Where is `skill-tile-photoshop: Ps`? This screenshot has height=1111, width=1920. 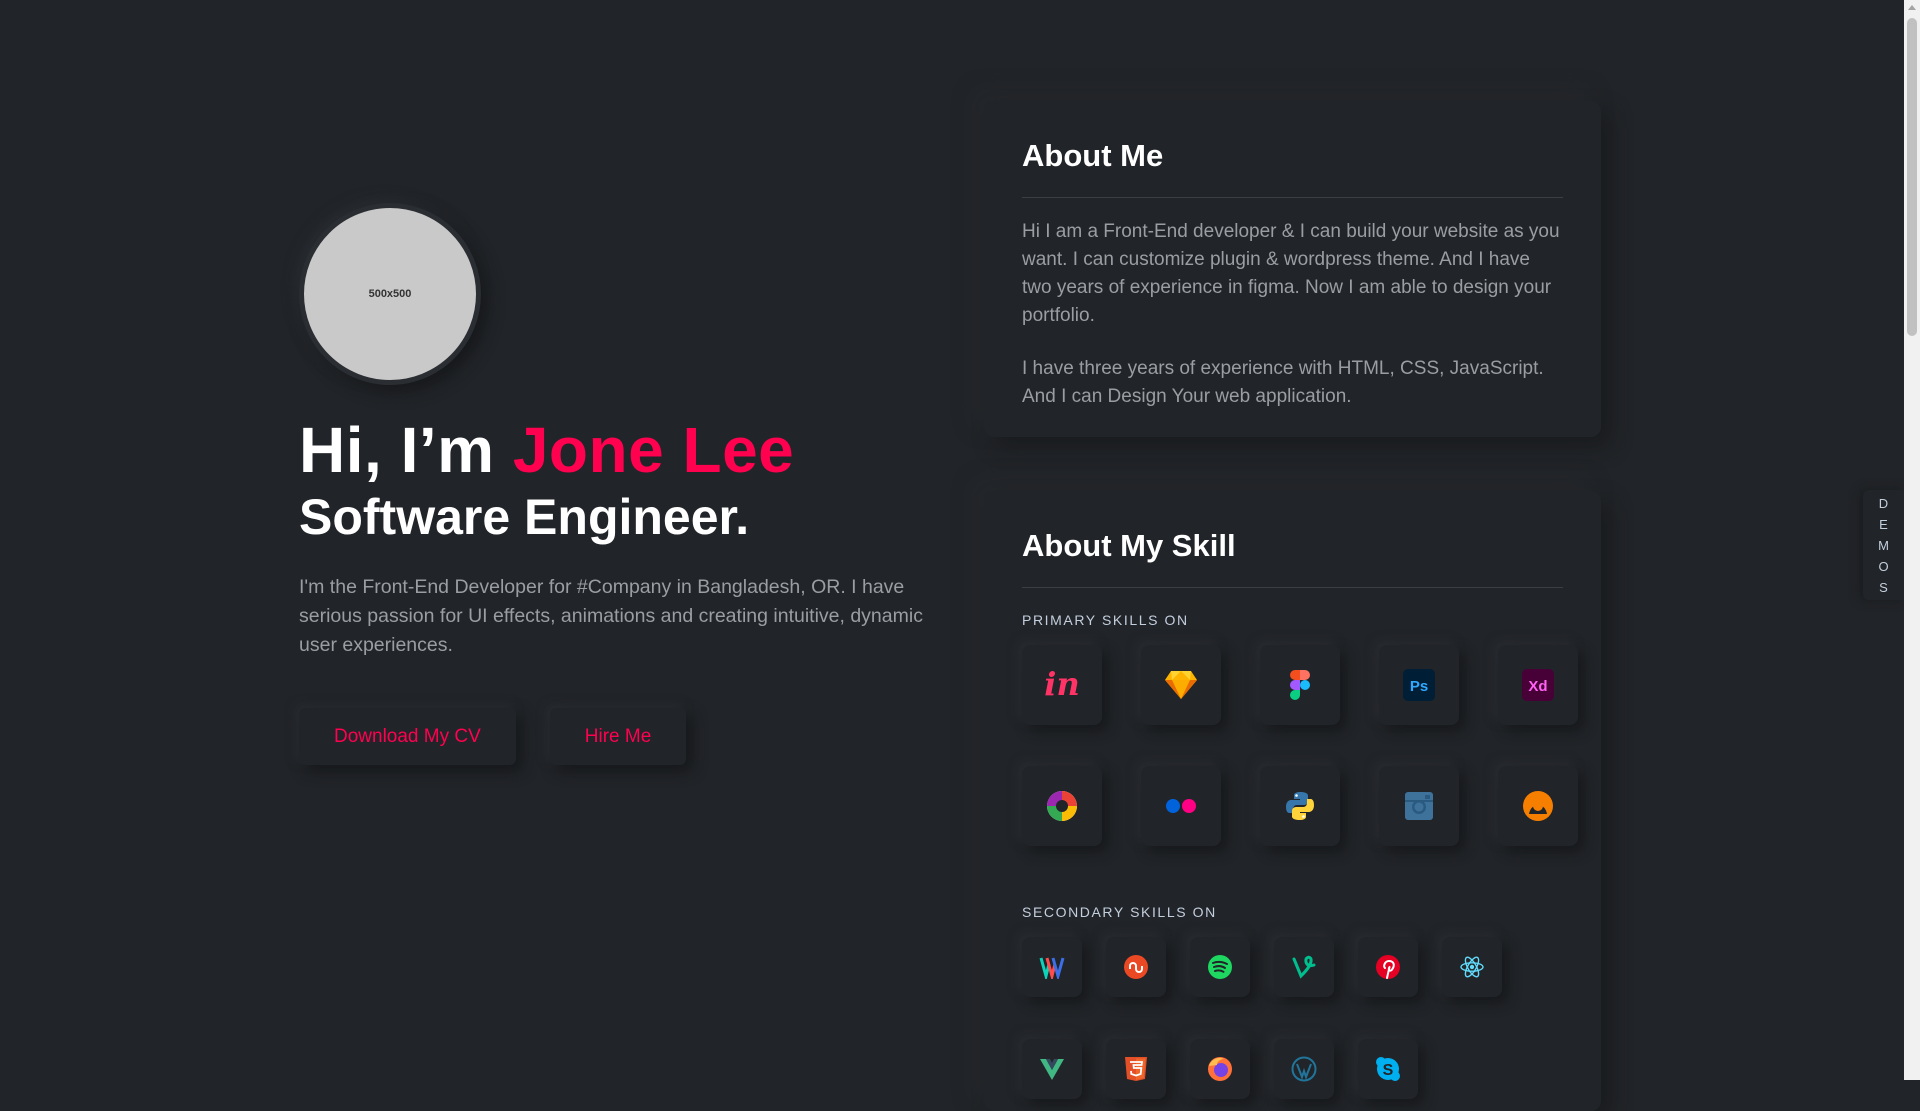 skill-tile-photoshop: Ps is located at coordinates (1419, 685).